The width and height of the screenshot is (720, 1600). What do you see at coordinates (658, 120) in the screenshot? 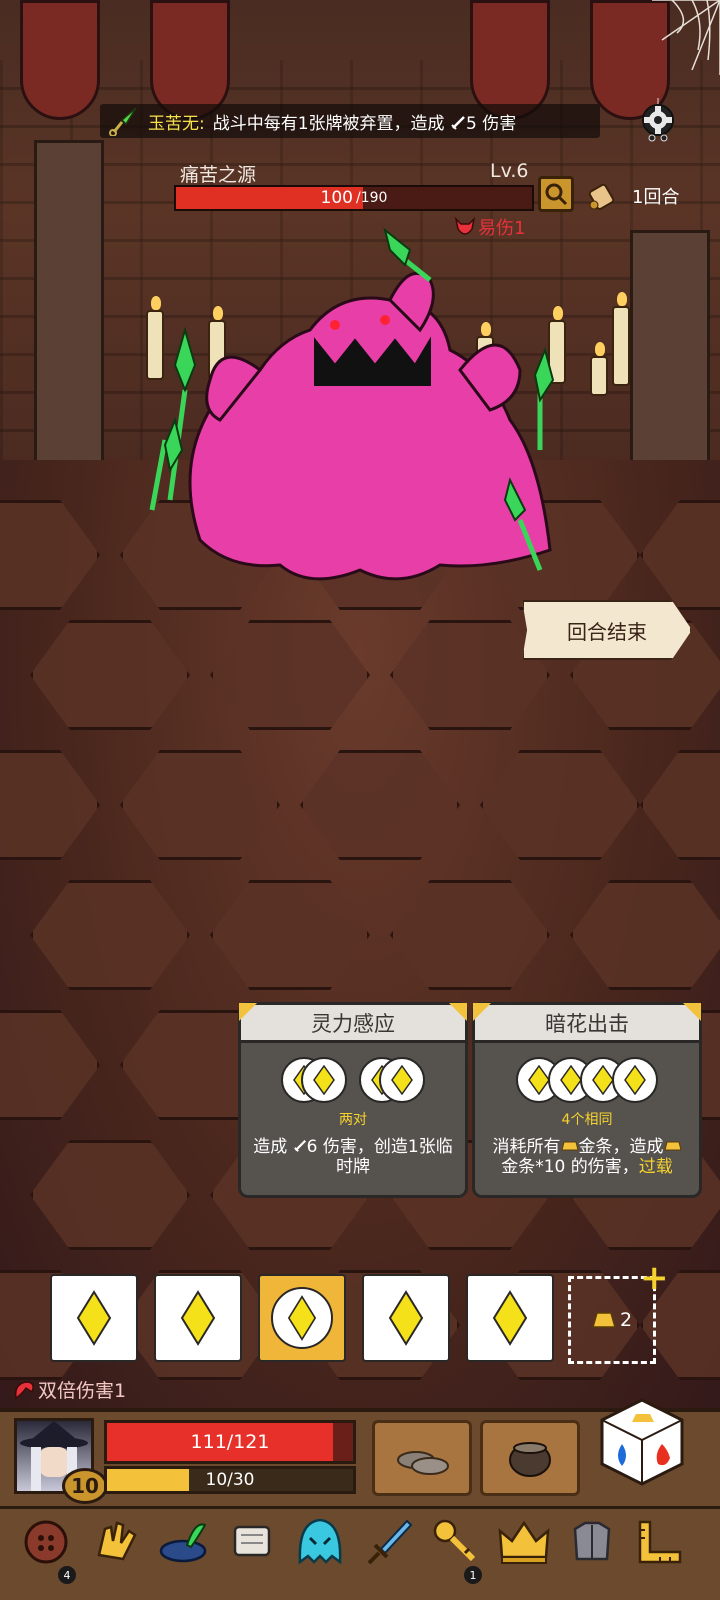
I see `settings-gear-icon` at bounding box center [658, 120].